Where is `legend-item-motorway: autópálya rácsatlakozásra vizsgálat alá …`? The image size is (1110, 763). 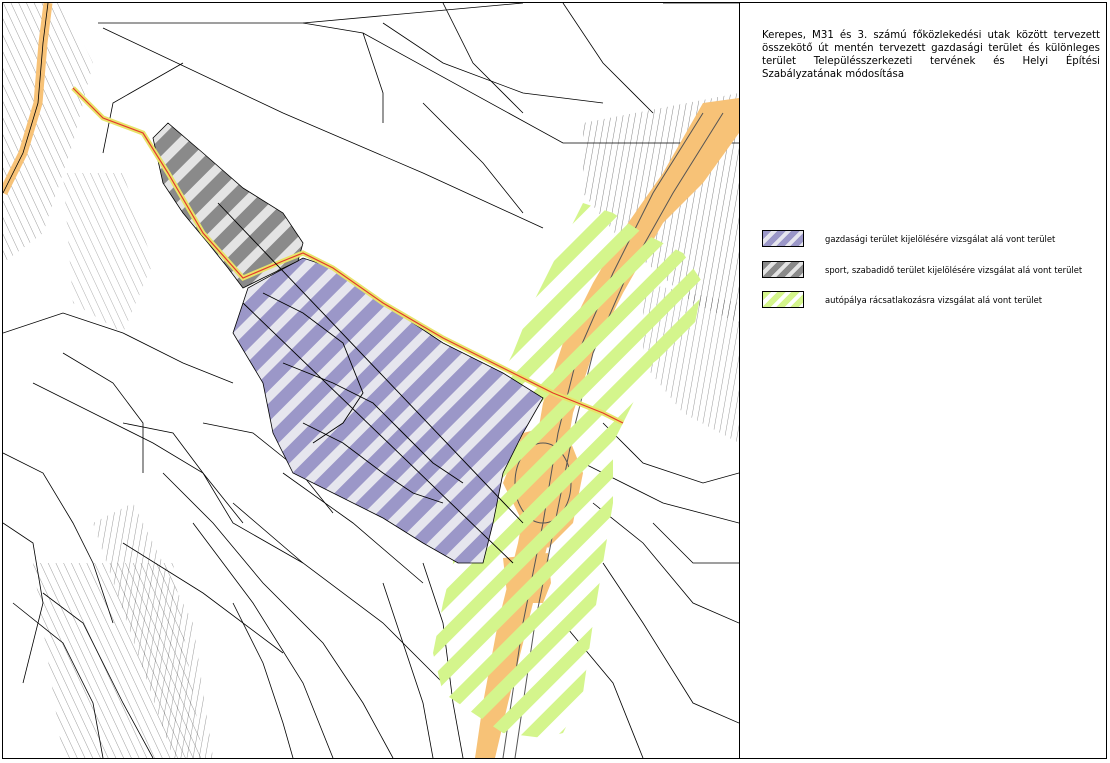 legend-item-motorway: autópálya rácsatlakozásra vizsgálat alá … is located at coordinates (902, 299).